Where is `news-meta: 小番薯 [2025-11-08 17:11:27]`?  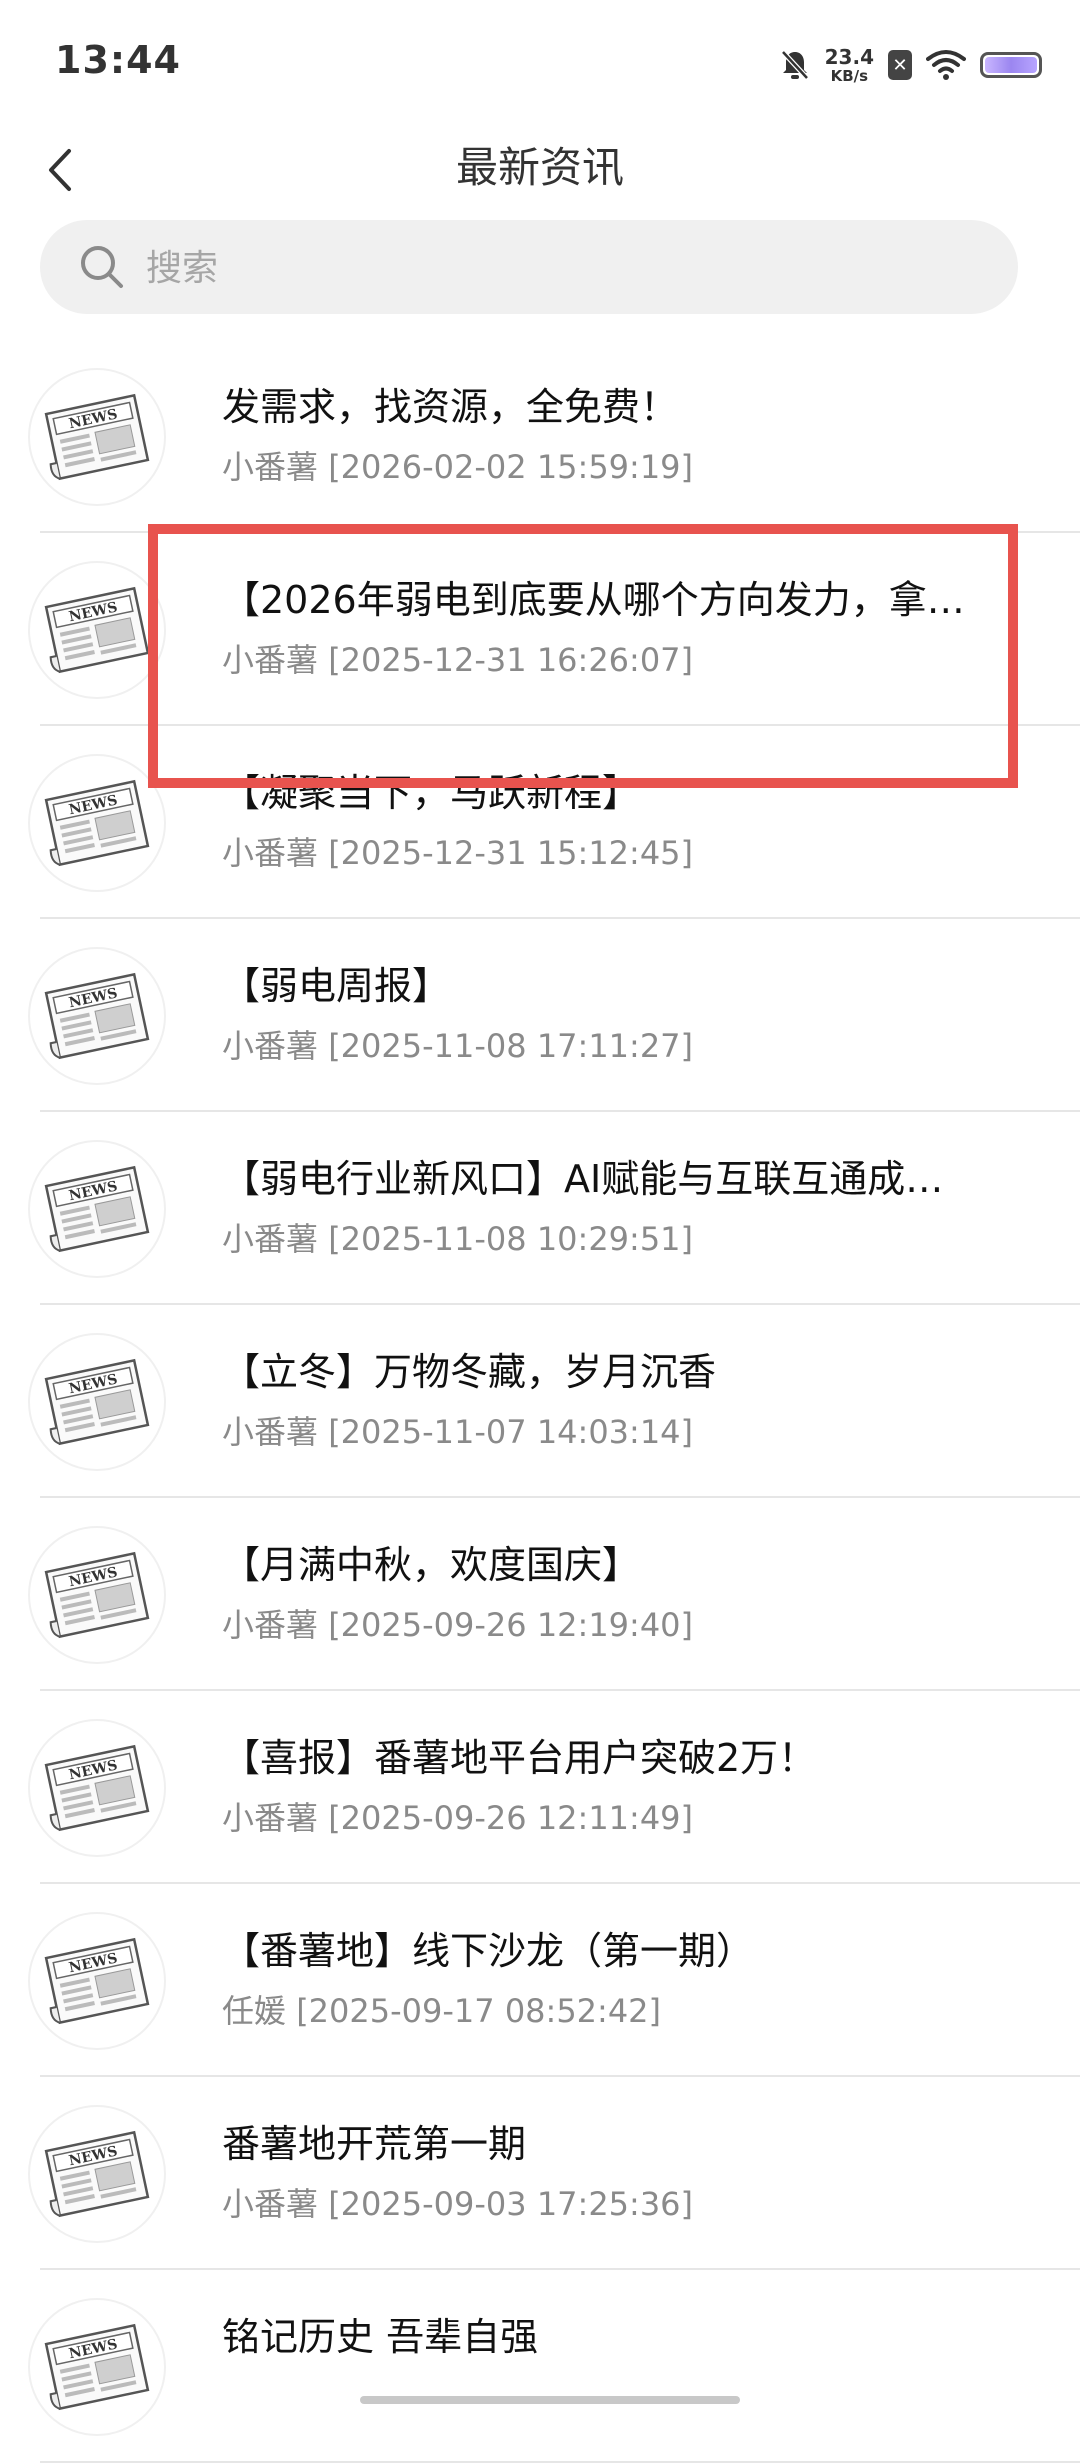
news-meta: 小番薯 [2025-11-08 17:11:27] is located at coordinates (457, 1044).